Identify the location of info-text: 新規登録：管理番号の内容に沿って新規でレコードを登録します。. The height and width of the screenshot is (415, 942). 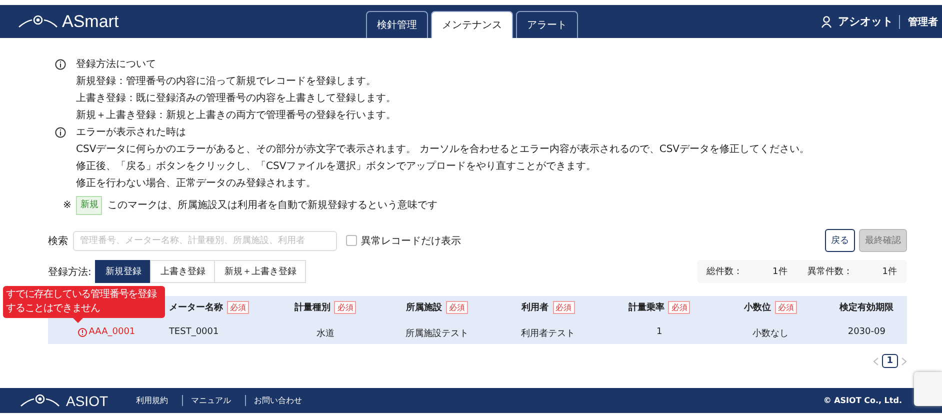
(226, 81).